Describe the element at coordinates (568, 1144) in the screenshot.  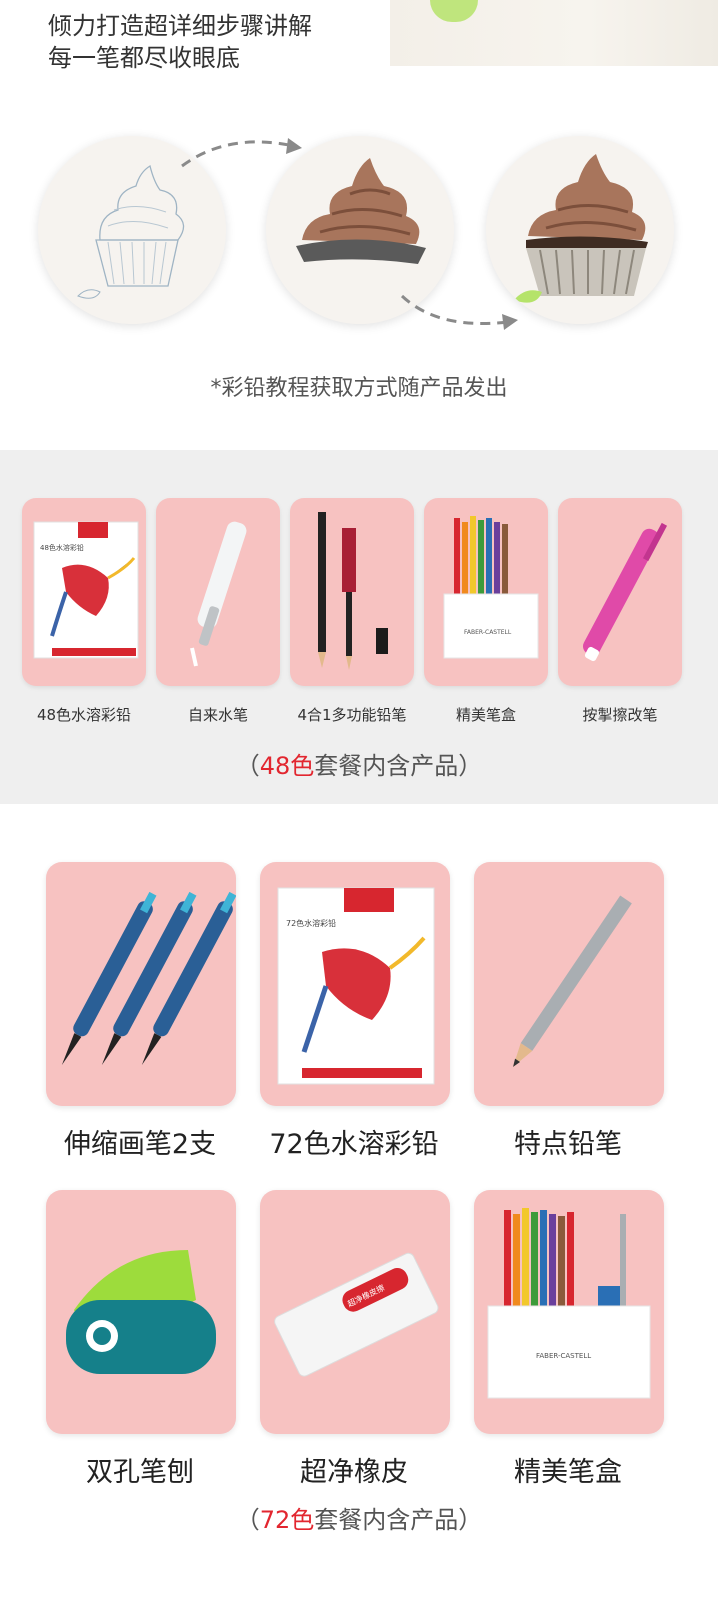
I see `set72-label-3: 特点铅笔` at that location.